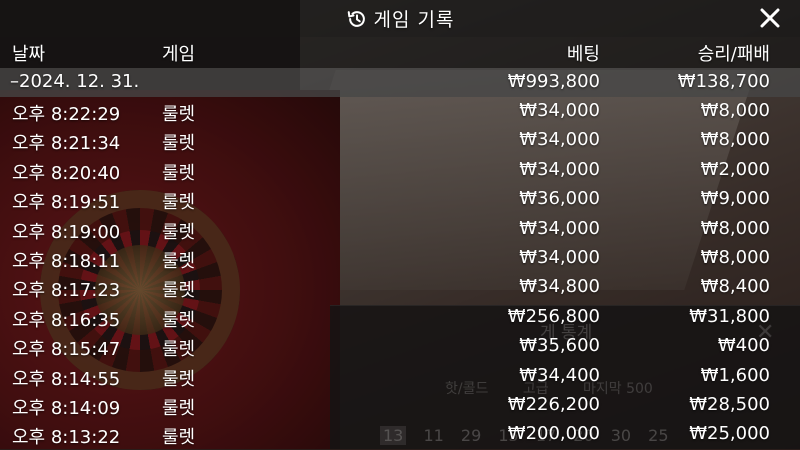  I want to click on panel-titlebar: 게임 기록, so click(400, 18).